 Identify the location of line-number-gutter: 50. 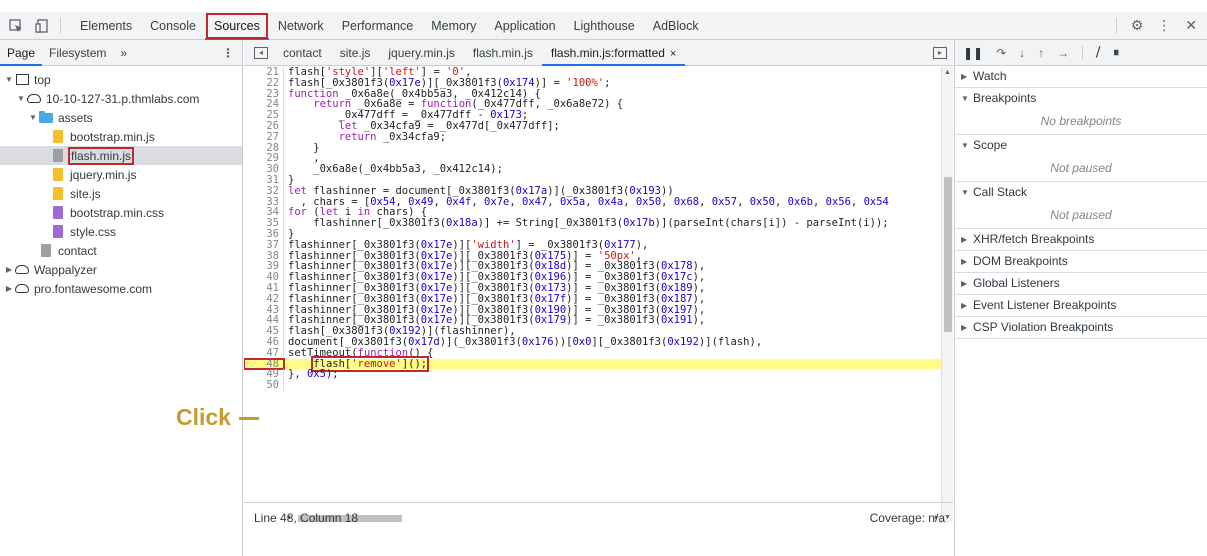
(264, 385).